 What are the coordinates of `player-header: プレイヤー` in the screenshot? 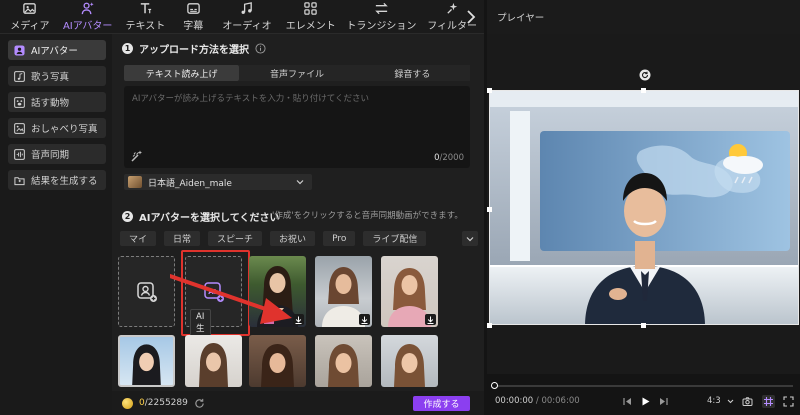 It's located at (643, 17).